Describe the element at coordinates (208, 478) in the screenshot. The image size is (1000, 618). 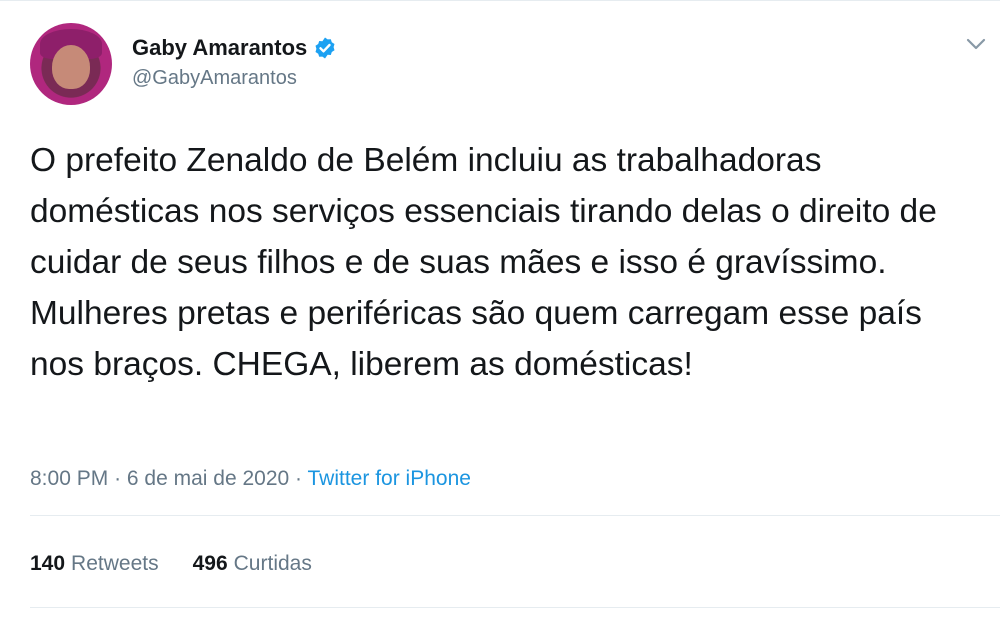
I see `tweet-date: 6 de mai de 2020` at that location.